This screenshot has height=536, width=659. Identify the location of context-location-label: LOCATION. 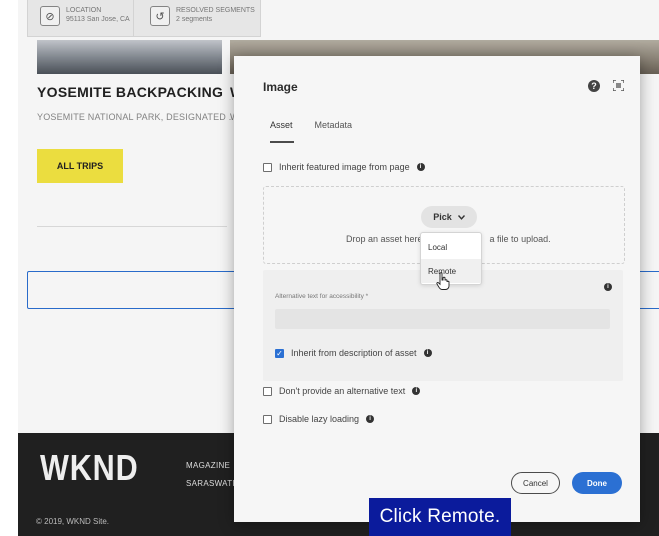
(84, 10).